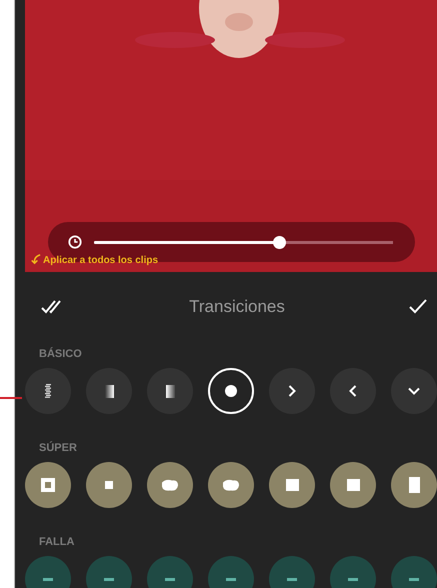 The height and width of the screenshot is (588, 437). Describe the element at coordinates (35, 259) in the screenshot. I see `arrow-icon` at that location.